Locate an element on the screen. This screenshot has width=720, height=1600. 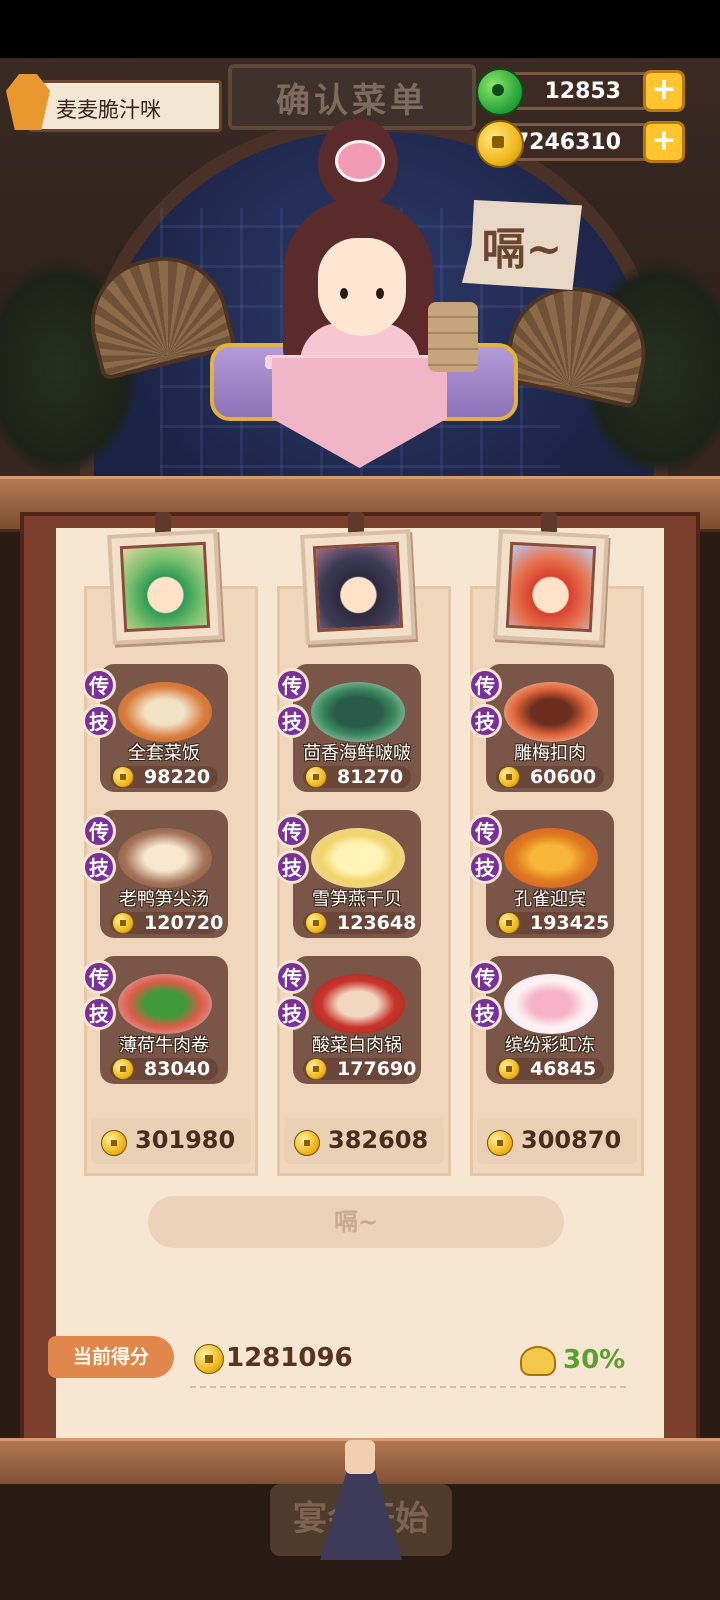
dish-price-value: 193425 is located at coordinates (570, 923).